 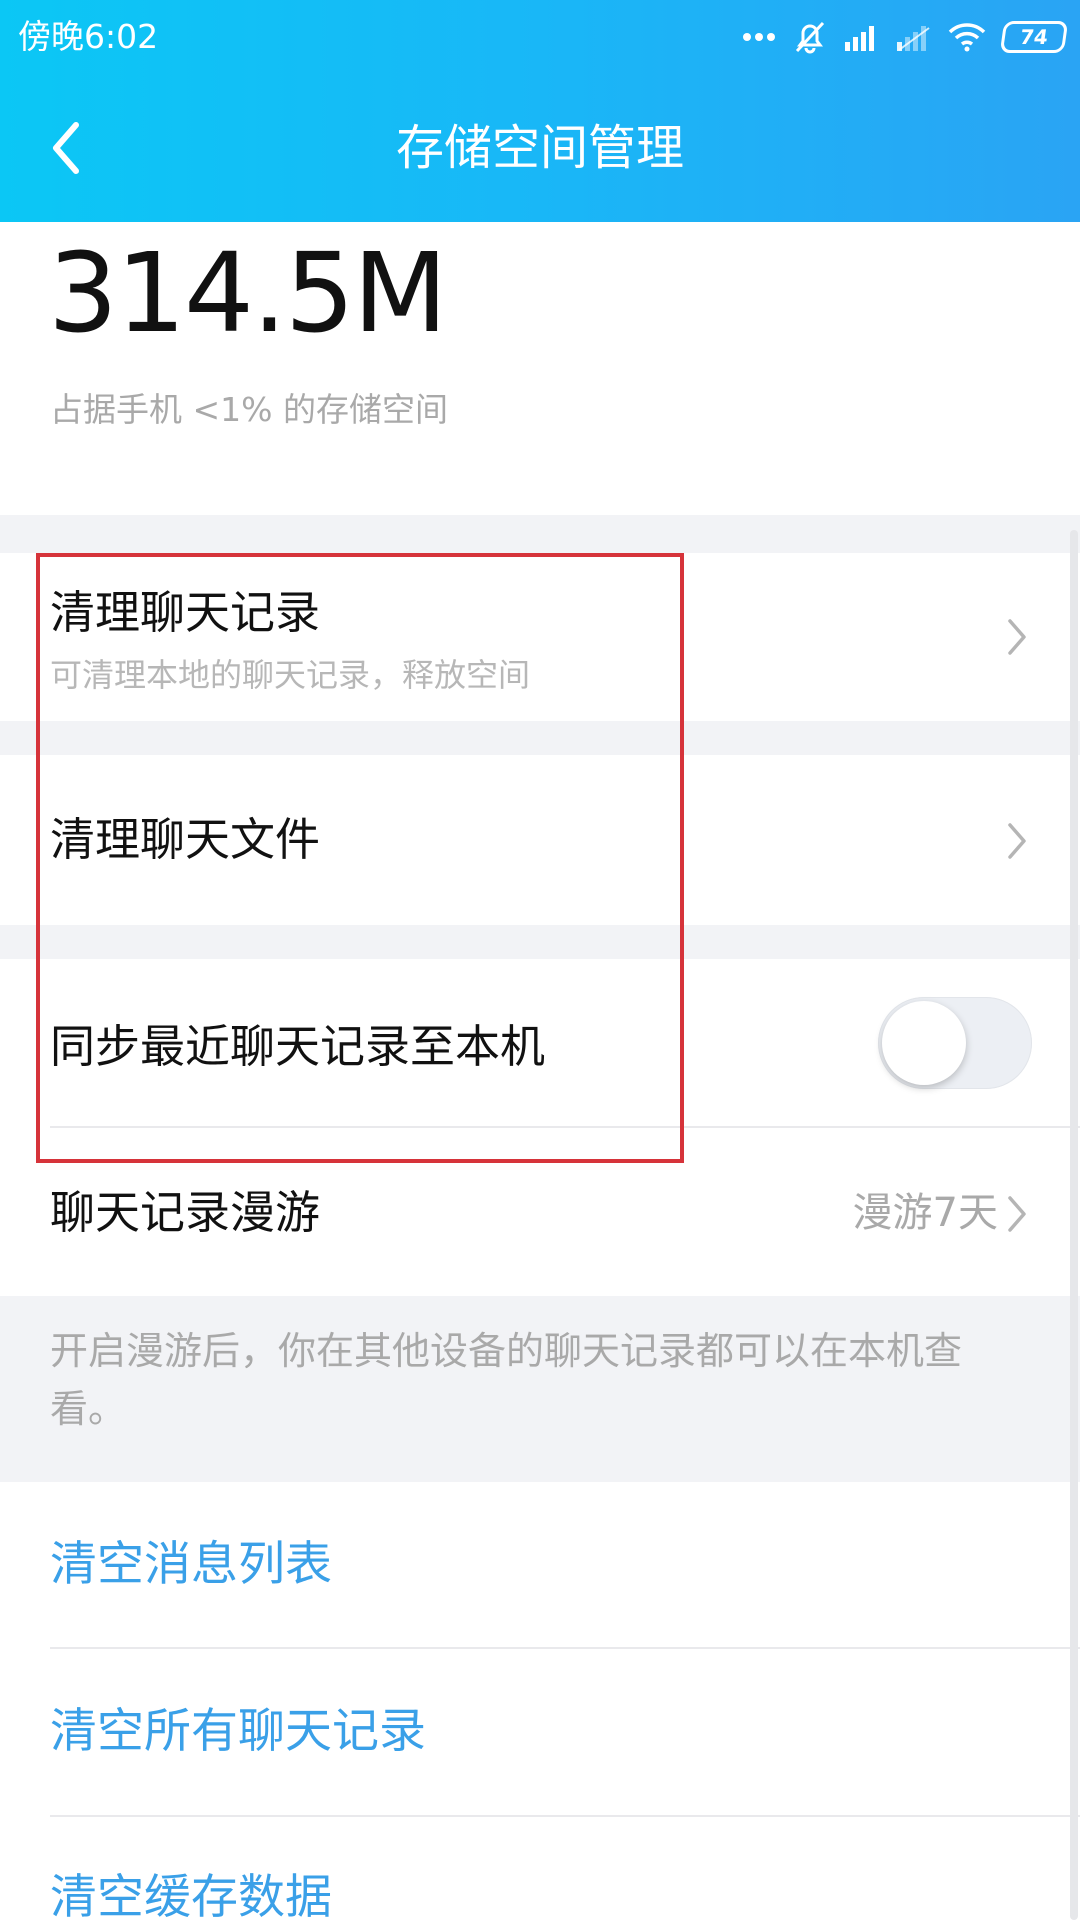 What do you see at coordinates (238, 1732) in the screenshot?
I see `clear-all-history-button: 清空所有聊天记录` at bounding box center [238, 1732].